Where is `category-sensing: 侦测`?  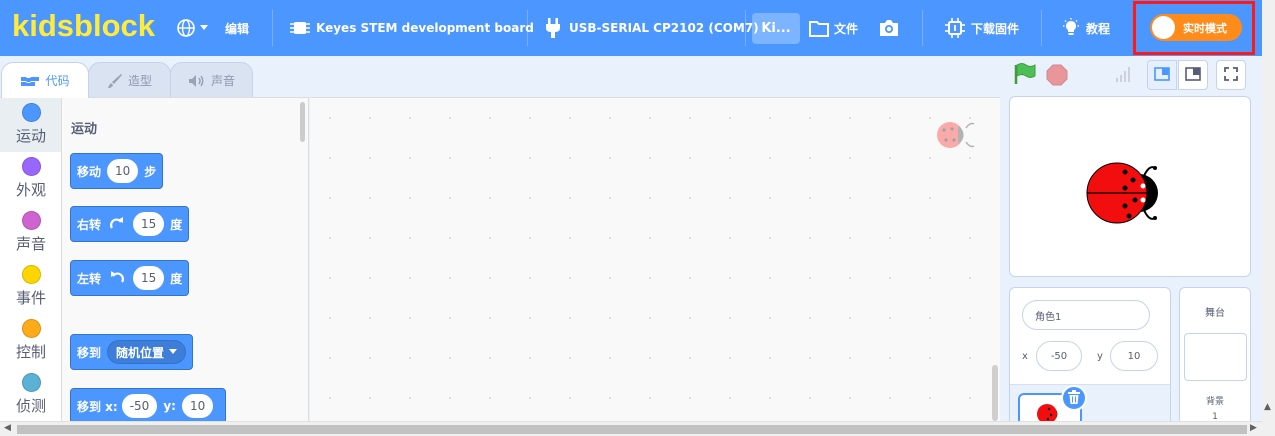
category-sensing: 侦测 is located at coordinates (30, 395).